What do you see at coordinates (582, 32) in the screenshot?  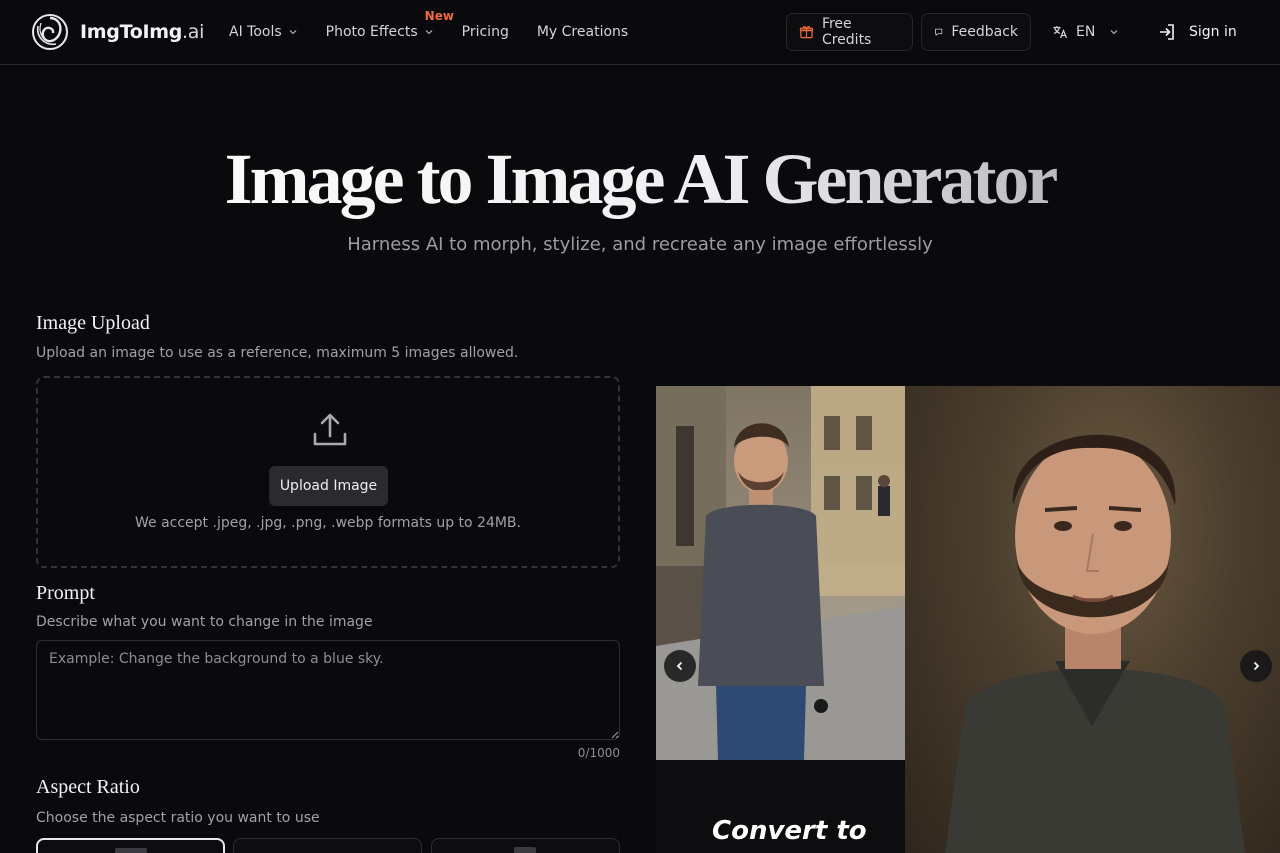 I see `nav-my-creations: My Creations` at bounding box center [582, 32].